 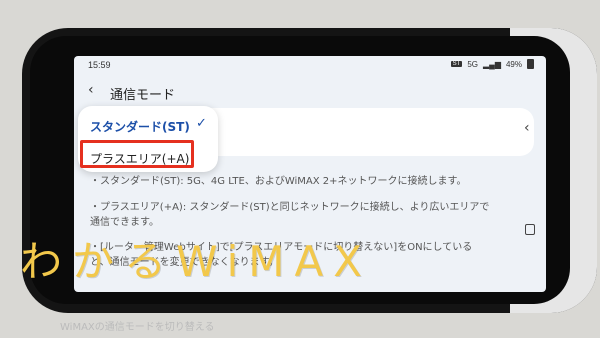 What do you see at coordinates (137, 327) in the screenshot?
I see `caption-below: WiMAXの通信モードを切り替える` at bounding box center [137, 327].